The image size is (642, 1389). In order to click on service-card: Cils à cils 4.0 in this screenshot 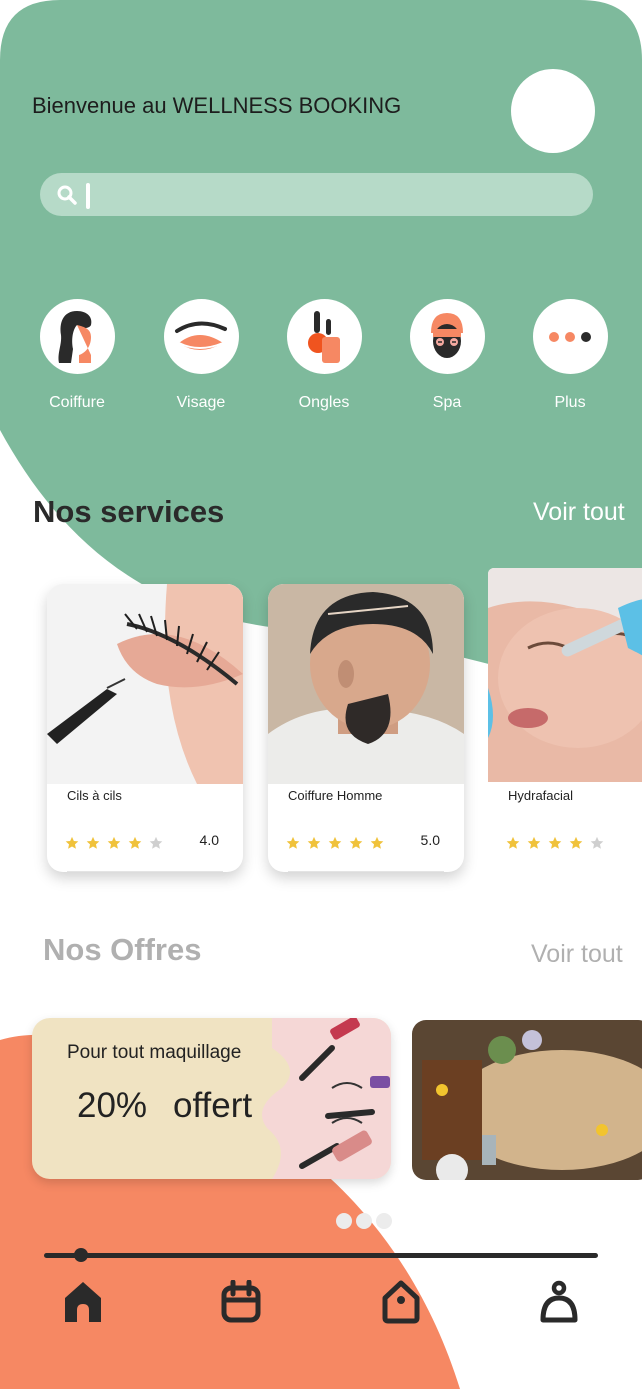, I will do `click(145, 728)`.